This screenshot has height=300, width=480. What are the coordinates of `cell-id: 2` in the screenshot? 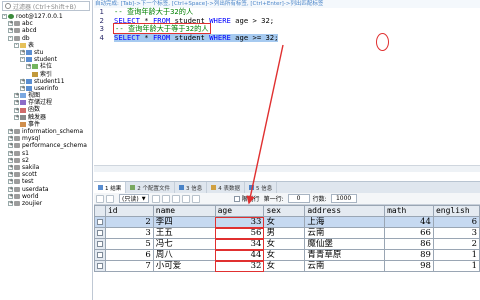 It's located at (129, 222).